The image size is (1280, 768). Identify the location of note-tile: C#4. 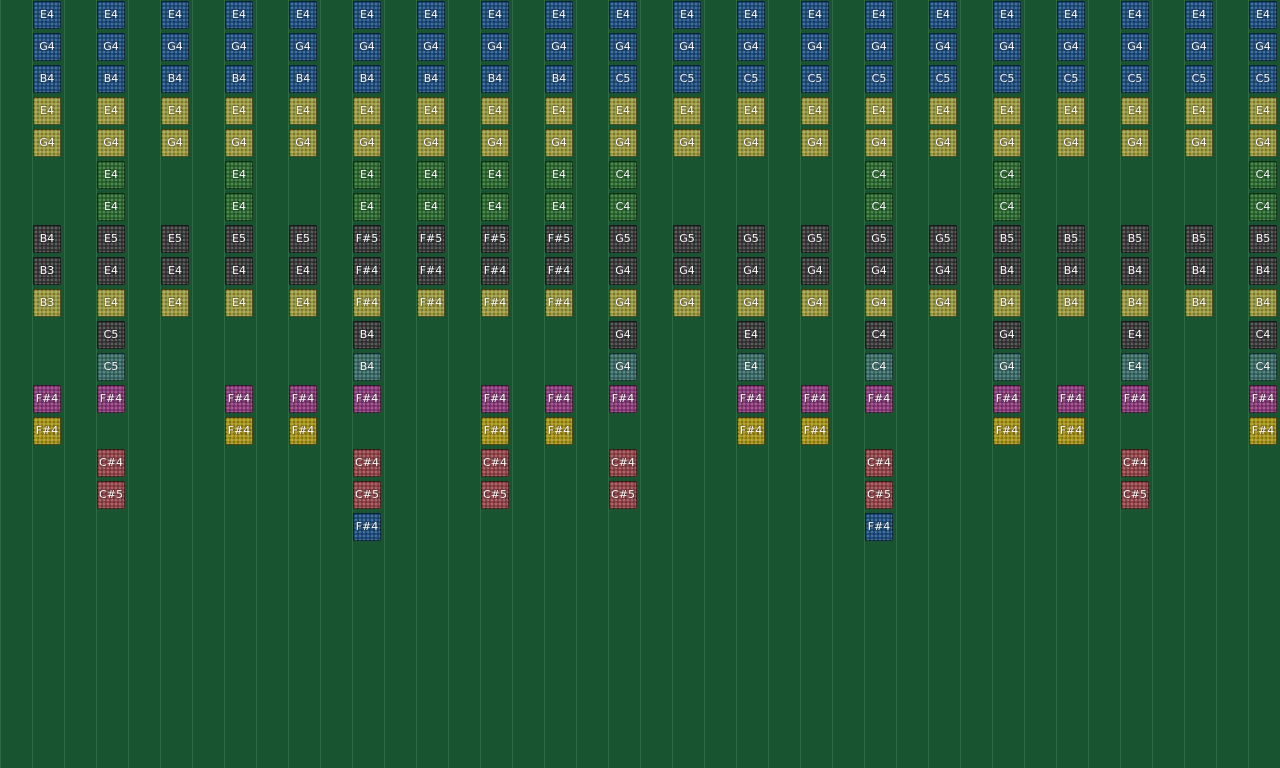
(495, 463).